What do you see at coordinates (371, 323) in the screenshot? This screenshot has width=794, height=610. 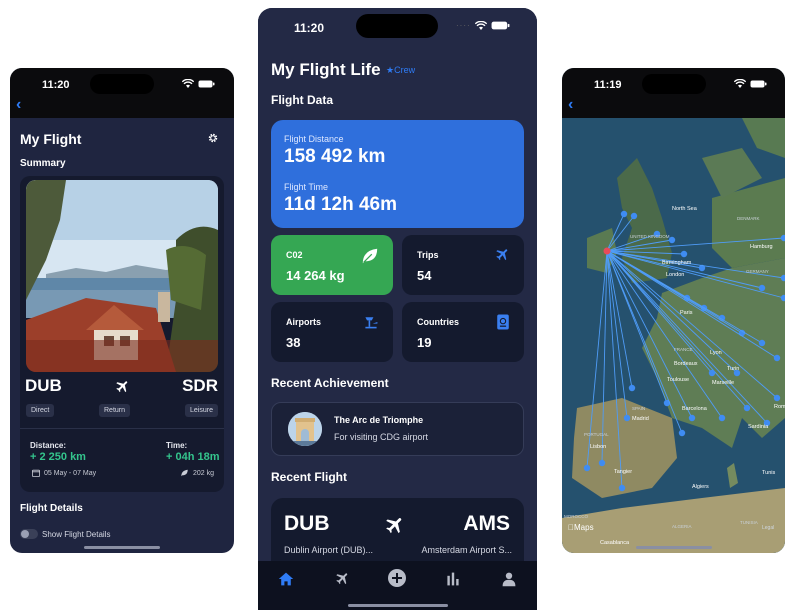 I see `control-tower-icon` at bounding box center [371, 323].